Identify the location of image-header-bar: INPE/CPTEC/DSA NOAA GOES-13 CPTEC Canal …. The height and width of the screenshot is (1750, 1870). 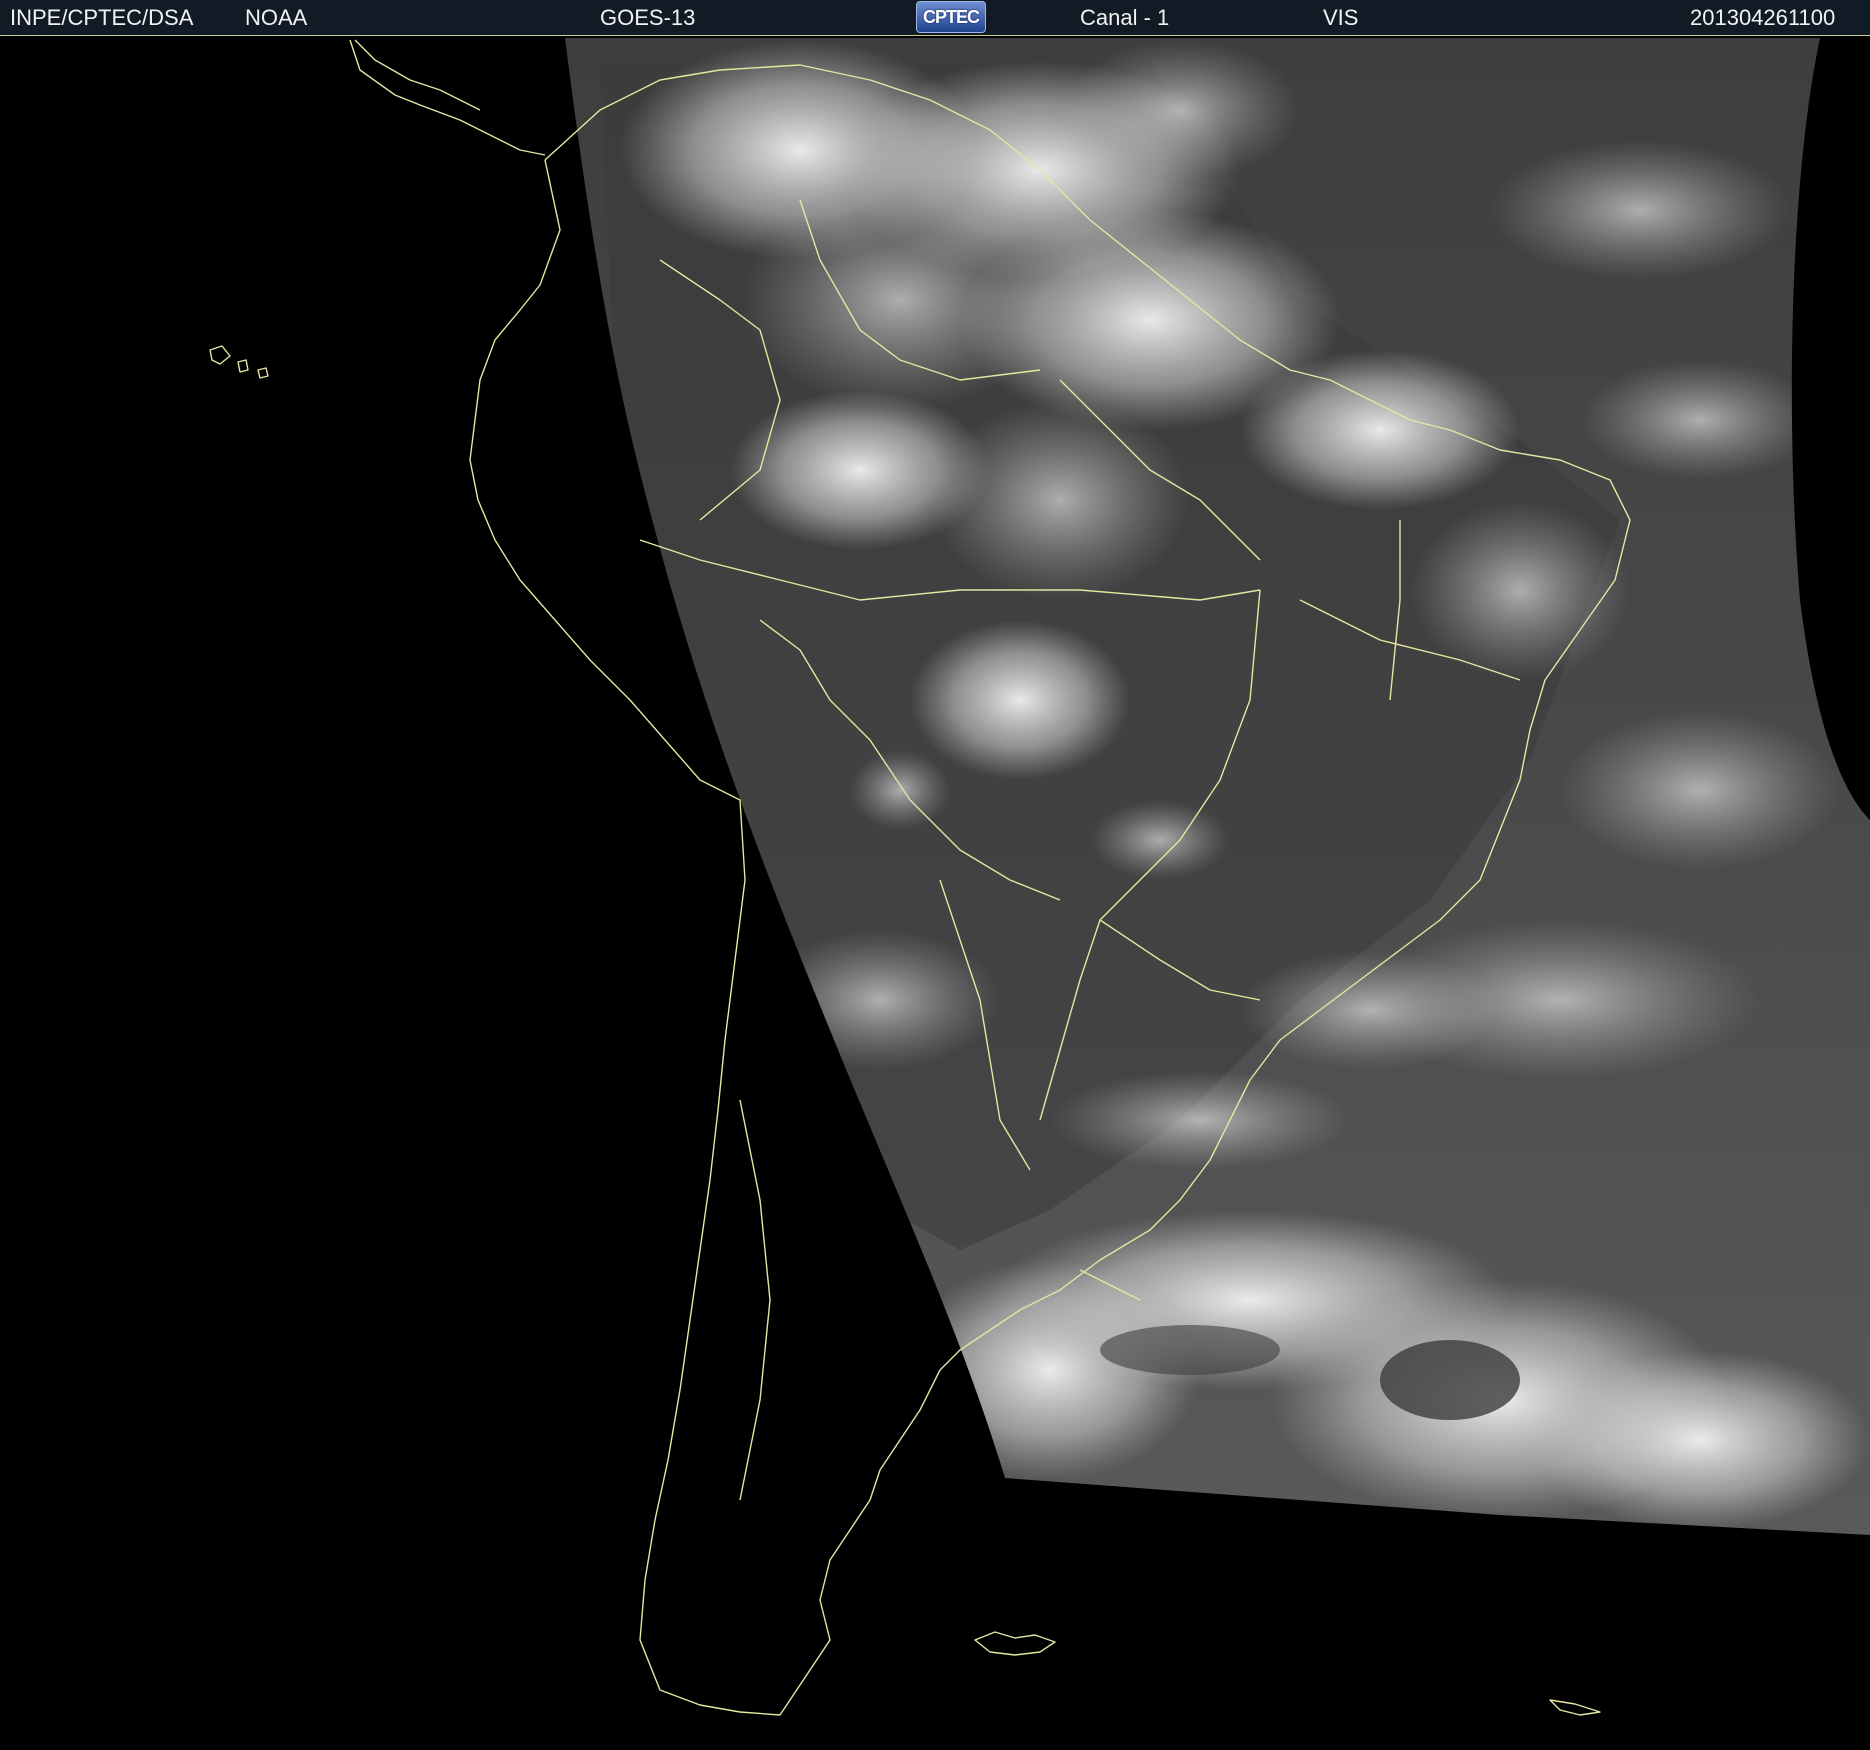
(935, 18).